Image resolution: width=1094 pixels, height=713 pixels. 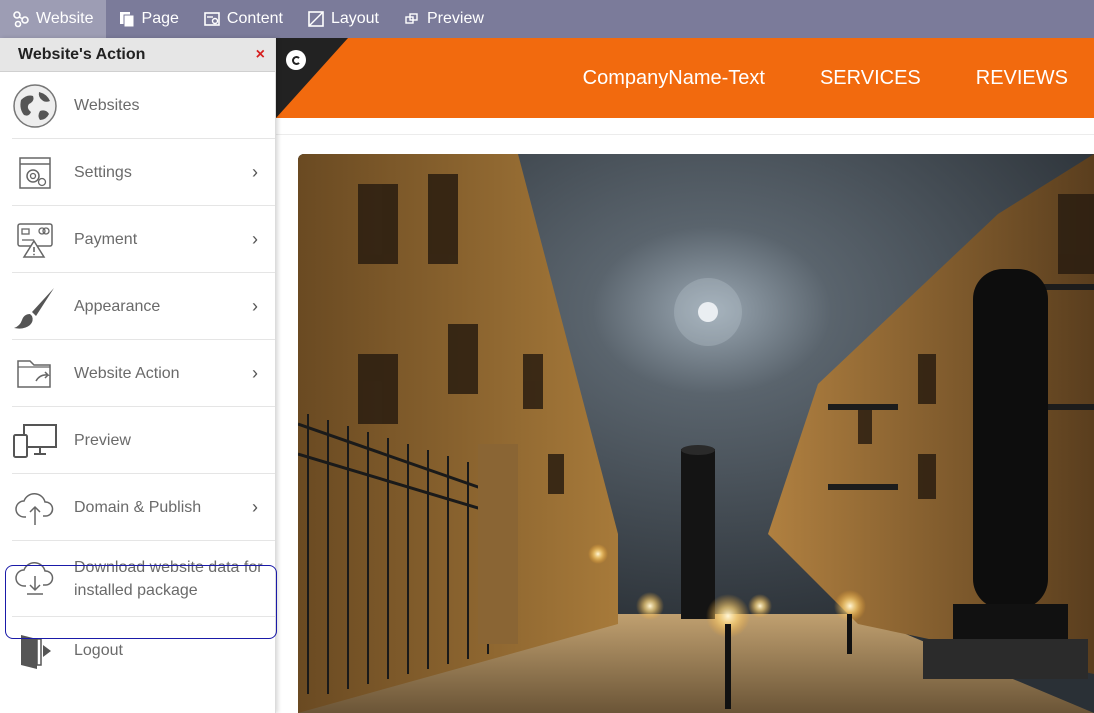 What do you see at coordinates (296, 60) in the screenshot?
I see `site-logo-icon` at bounding box center [296, 60].